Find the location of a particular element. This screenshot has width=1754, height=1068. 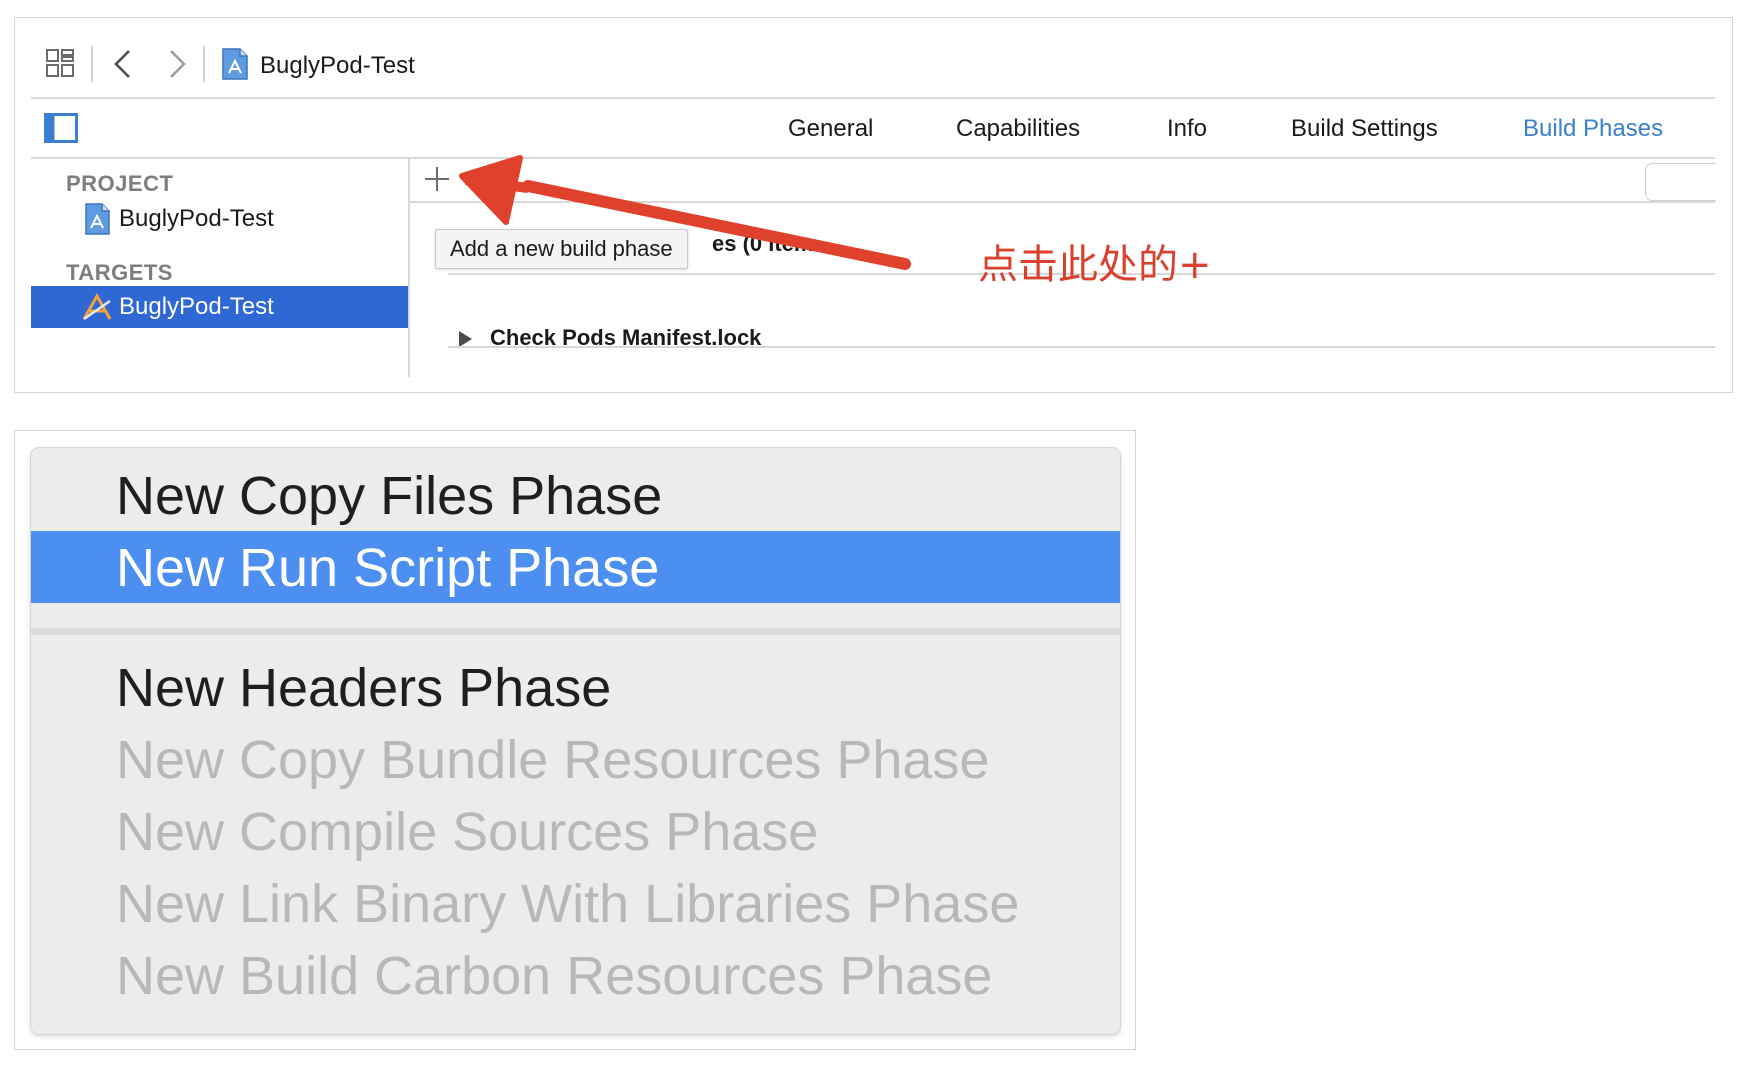

menu-item-new-copy-files-phase: New Copy Files Phase is located at coordinates (575, 495).